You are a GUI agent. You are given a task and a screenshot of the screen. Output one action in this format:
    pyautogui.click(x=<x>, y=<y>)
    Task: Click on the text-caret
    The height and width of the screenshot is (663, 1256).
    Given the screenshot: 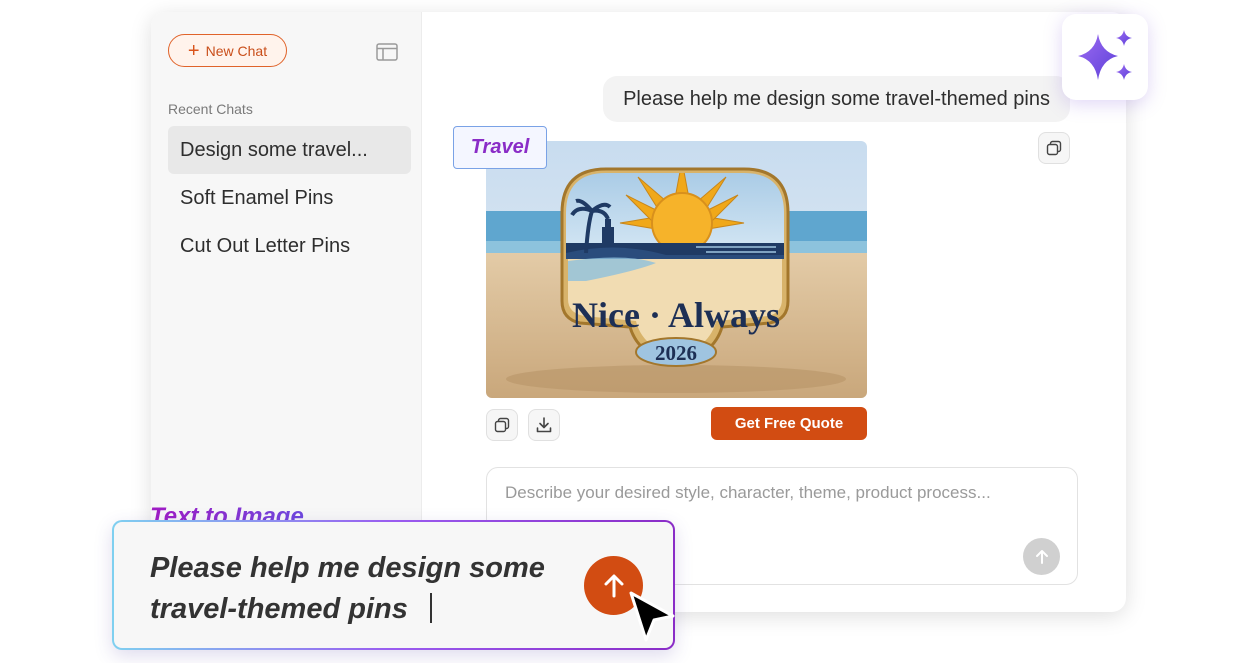 What is the action you would take?
    pyautogui.click(x=430, y=608)
    